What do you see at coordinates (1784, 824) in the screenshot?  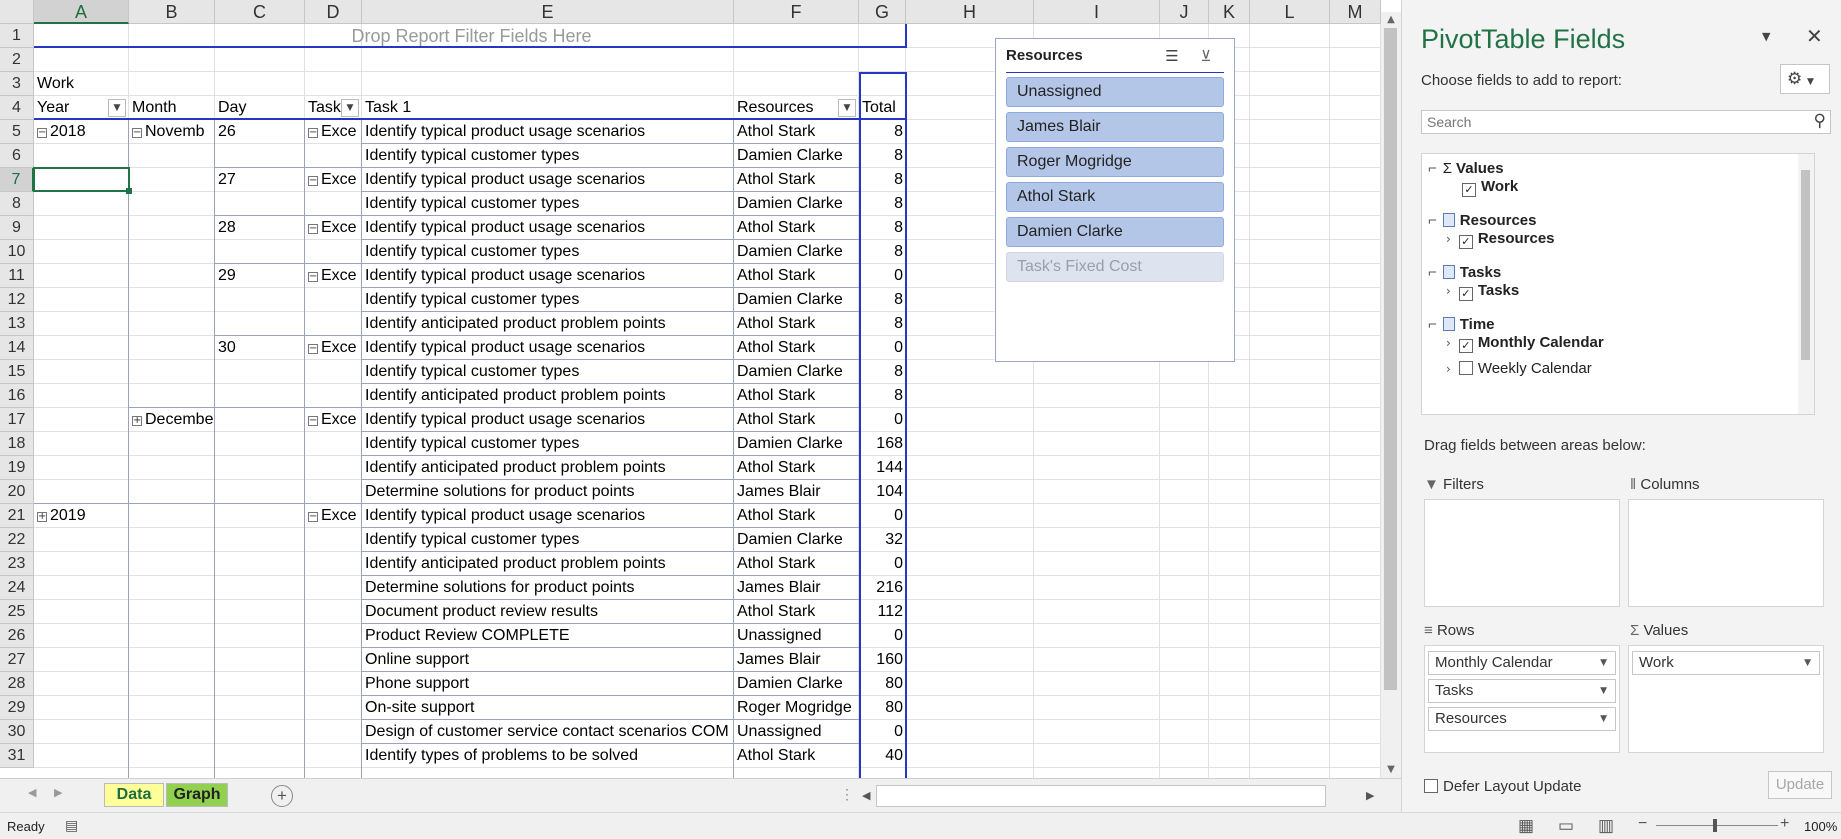 I see `zoom-in-icon: +` at bounding box center [1784, 824].